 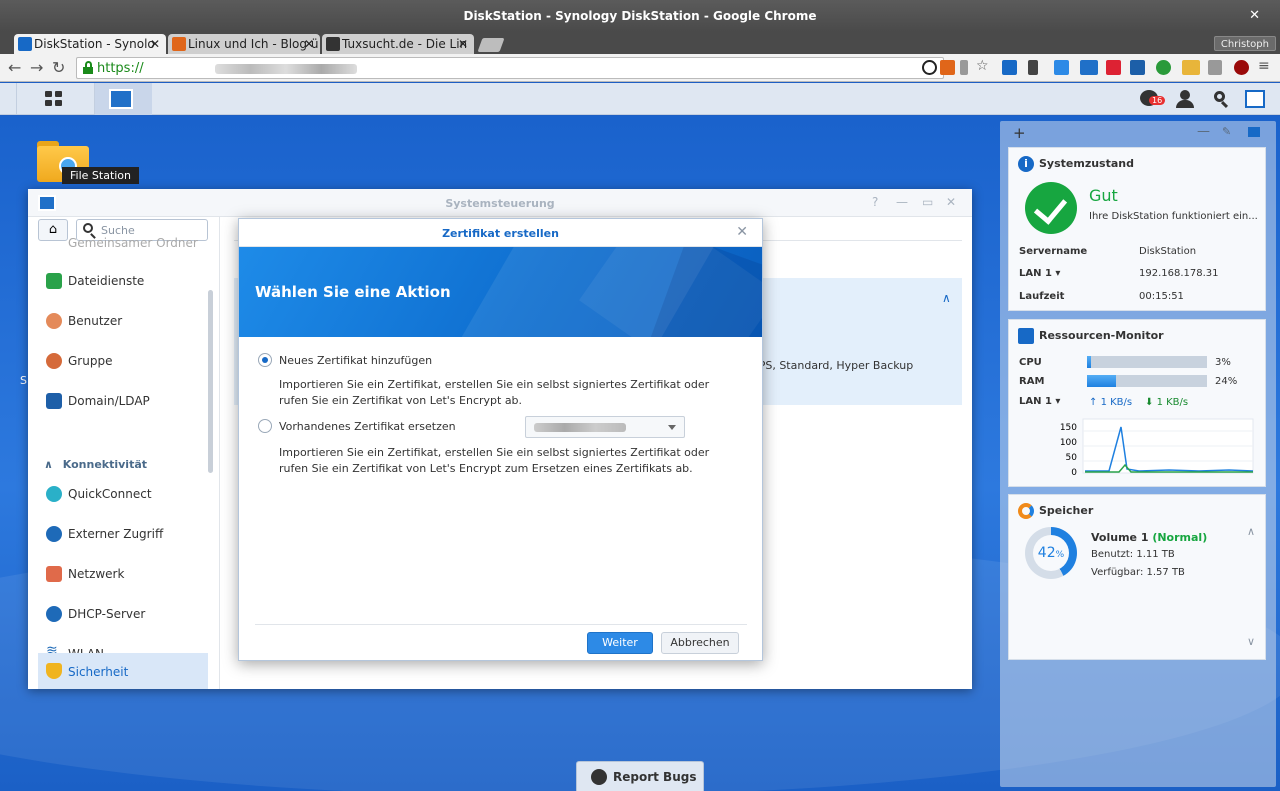 What do you see at coordinates (367, 426) in the screenshot?
I see `option-replace-certificate-label: Vorhandenes Zertifikat ersetzen` at bounding box center [367, 426].